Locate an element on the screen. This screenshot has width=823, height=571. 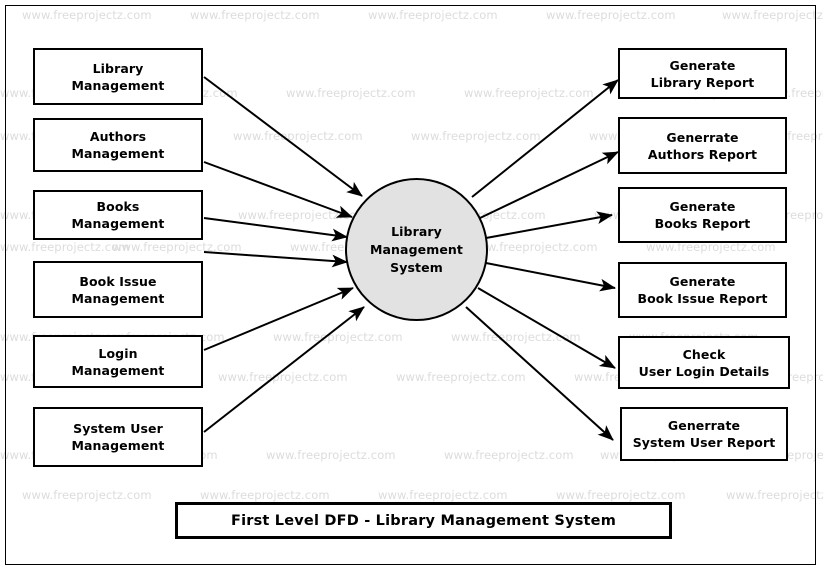
entity-check-user-login-details-label: Check User Login Details is located at coordinates (704, 362).